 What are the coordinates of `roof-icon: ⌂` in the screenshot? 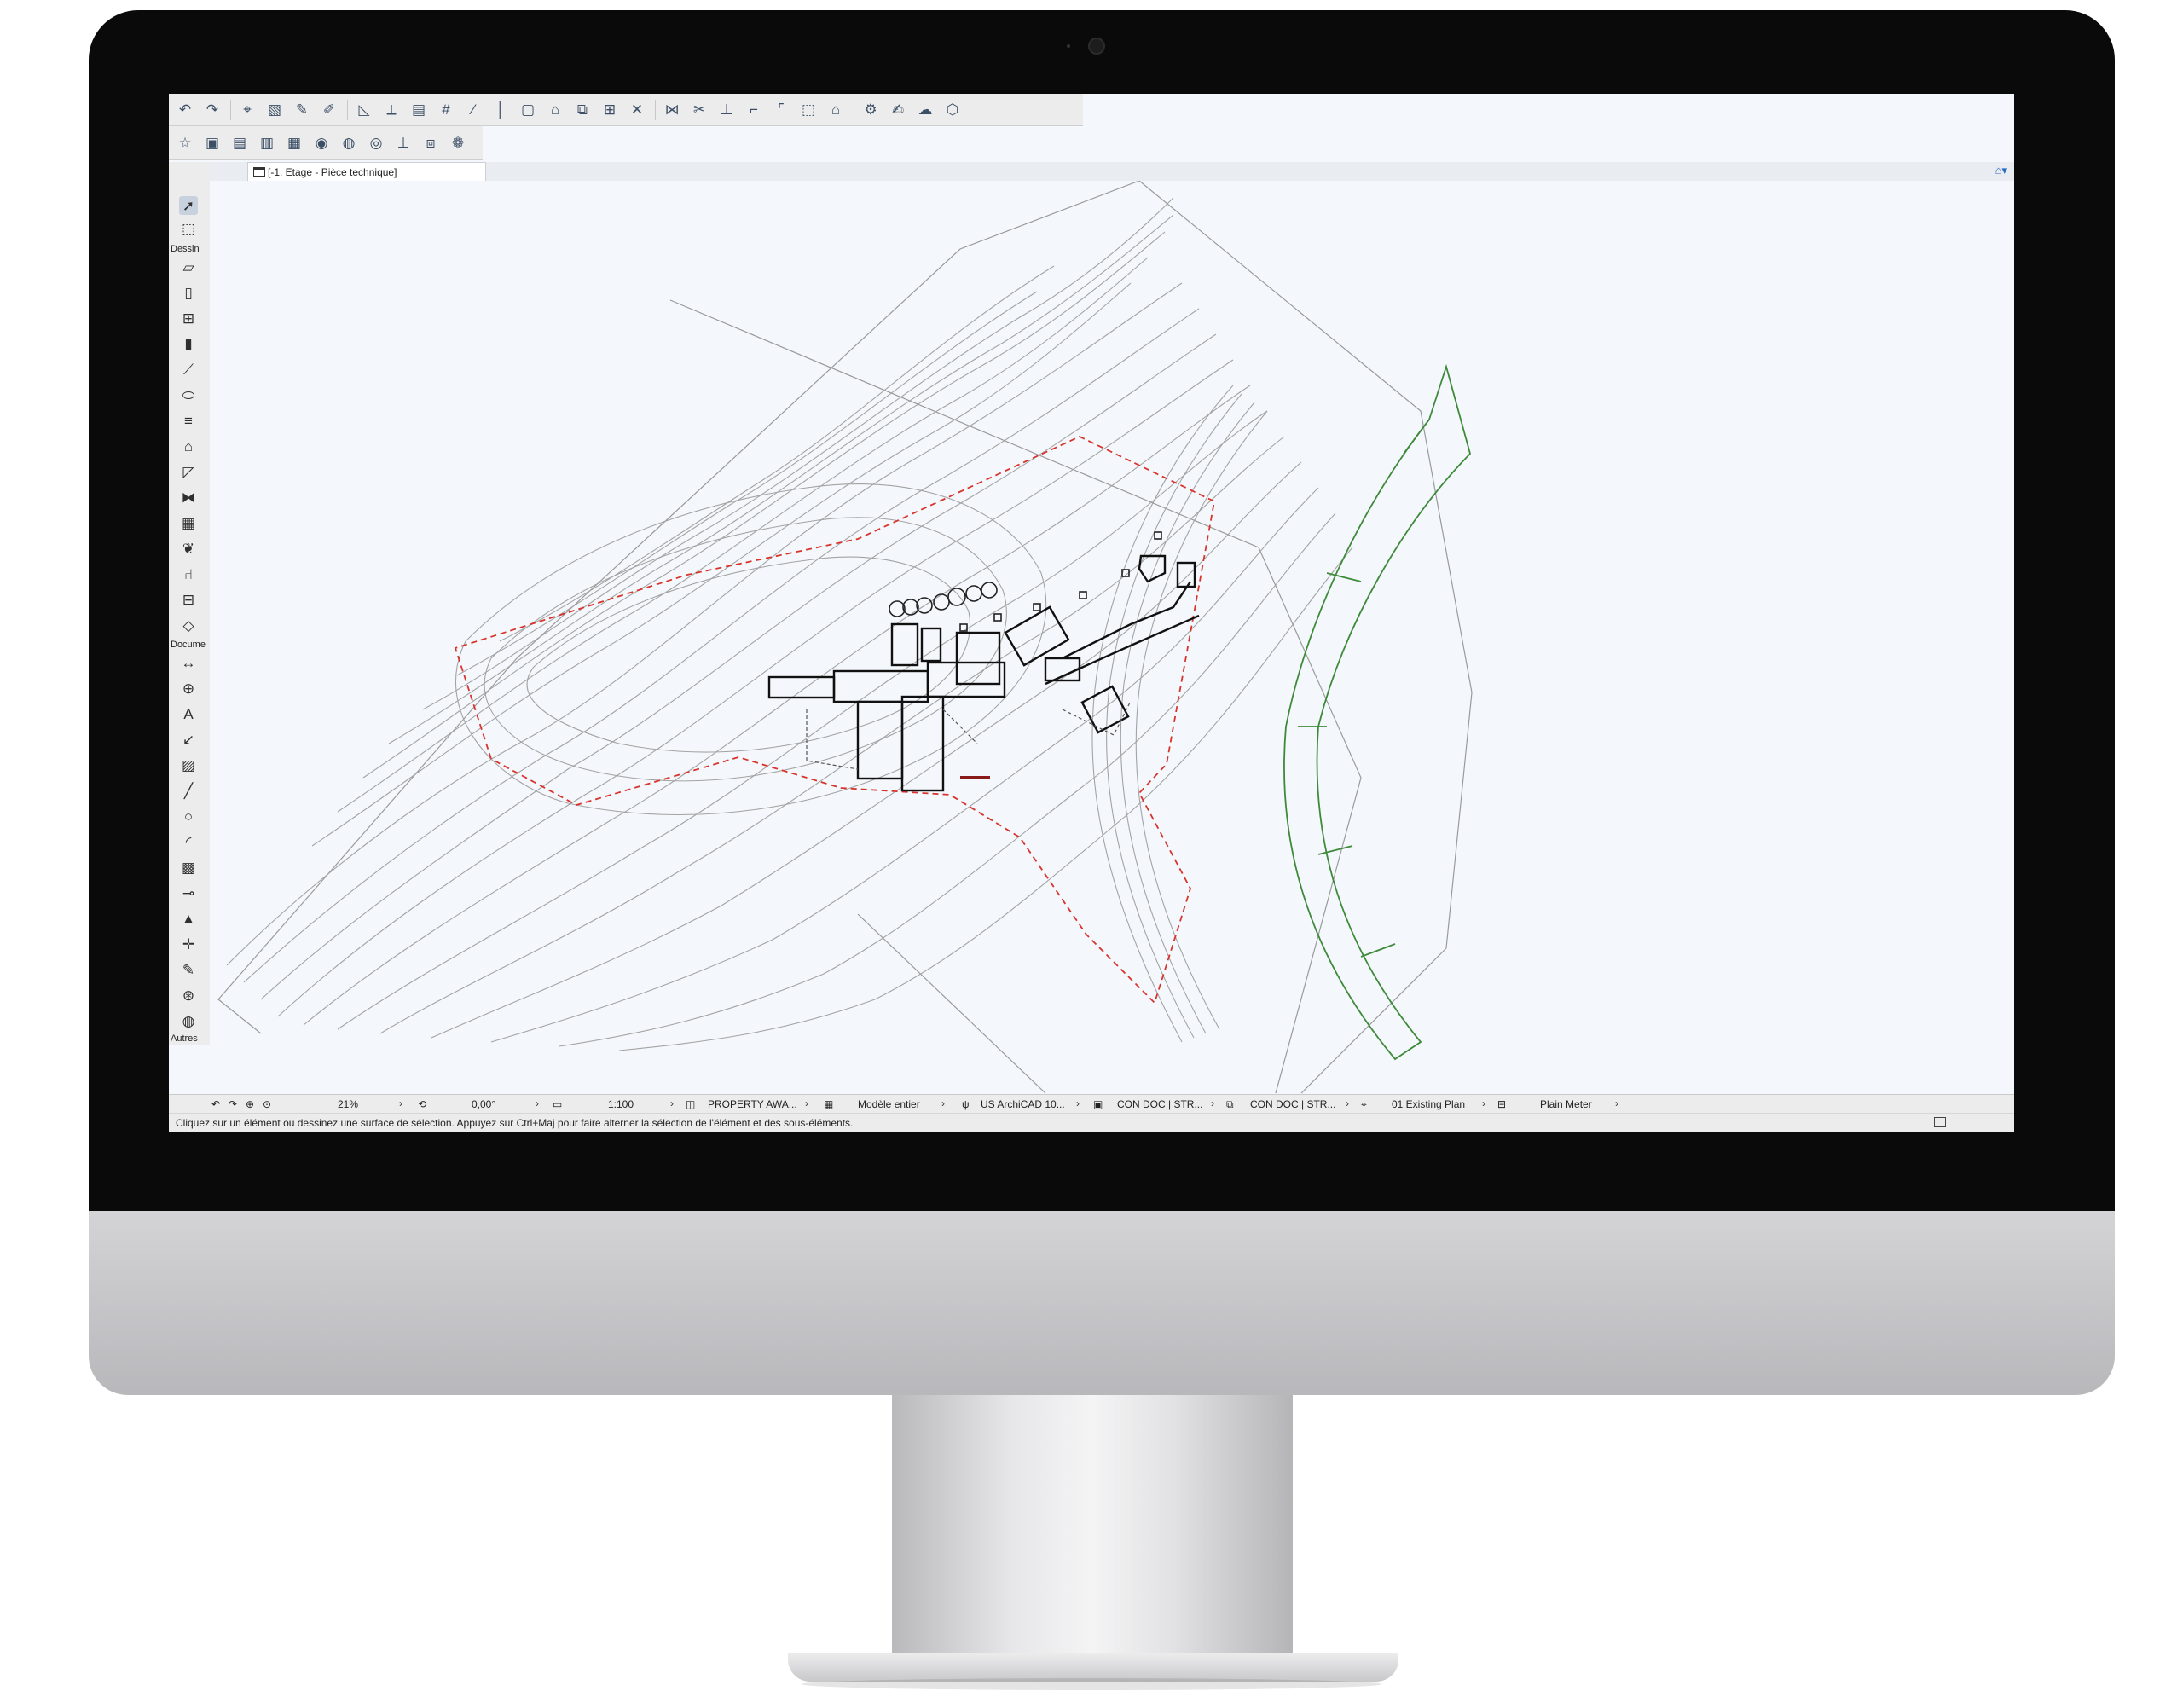 It's located at (188, 446).